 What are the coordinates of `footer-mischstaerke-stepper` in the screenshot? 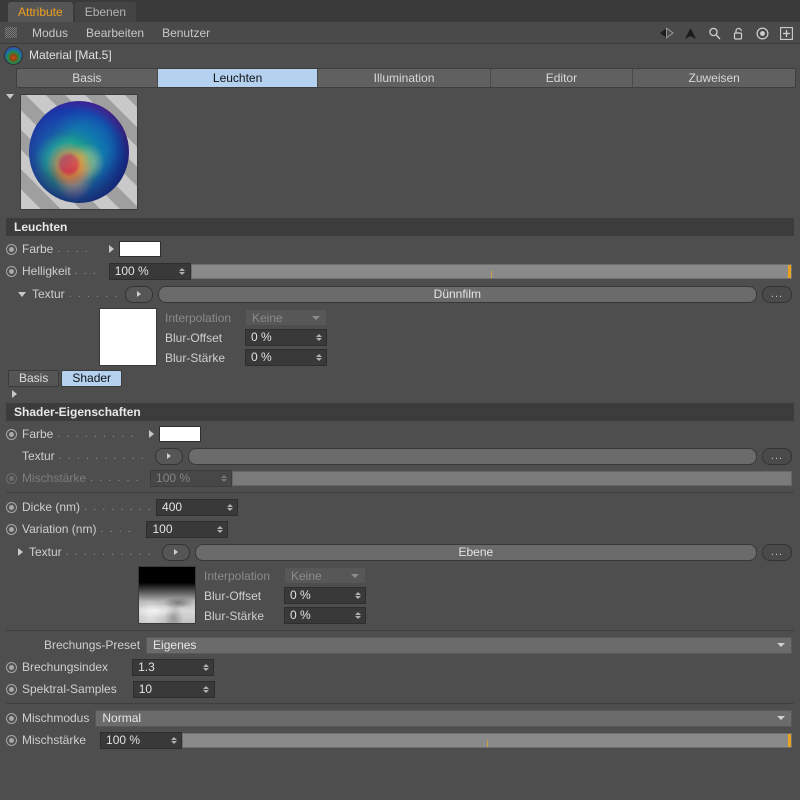 It's located at (173, 740).